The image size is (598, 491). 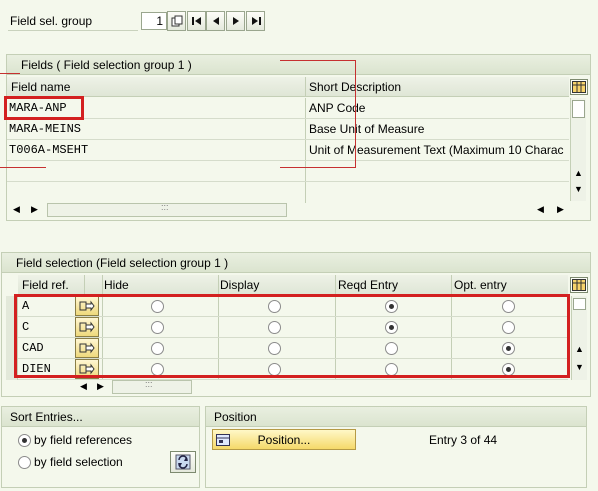 I want to click on copy-icon, so click(x=176, y=21).